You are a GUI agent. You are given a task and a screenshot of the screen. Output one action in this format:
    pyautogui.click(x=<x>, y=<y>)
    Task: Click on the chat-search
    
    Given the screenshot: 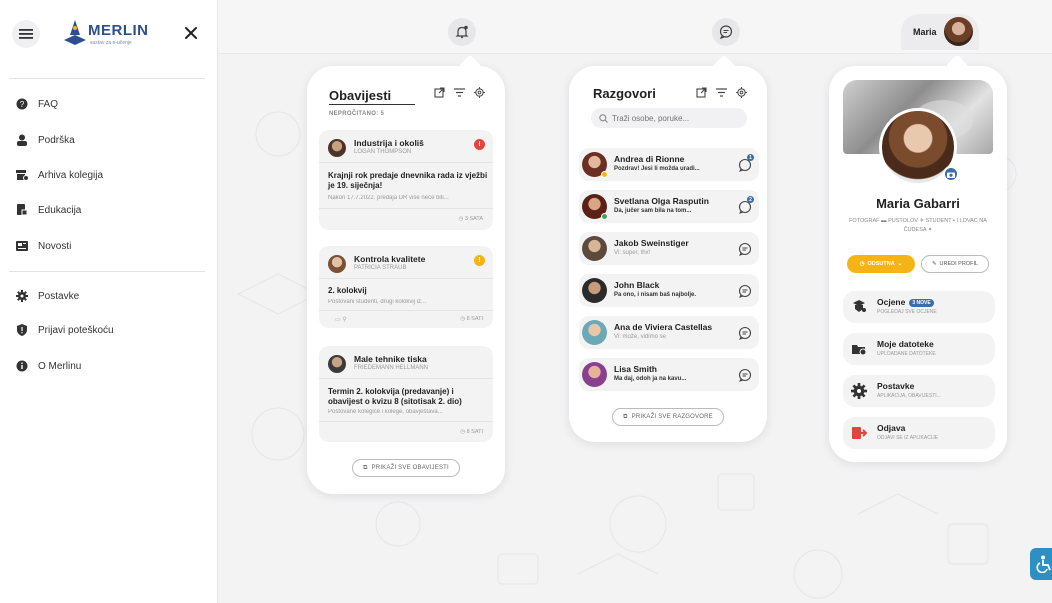 What is the action you would take?
    pyautogui.click(x=669, y=118)
    